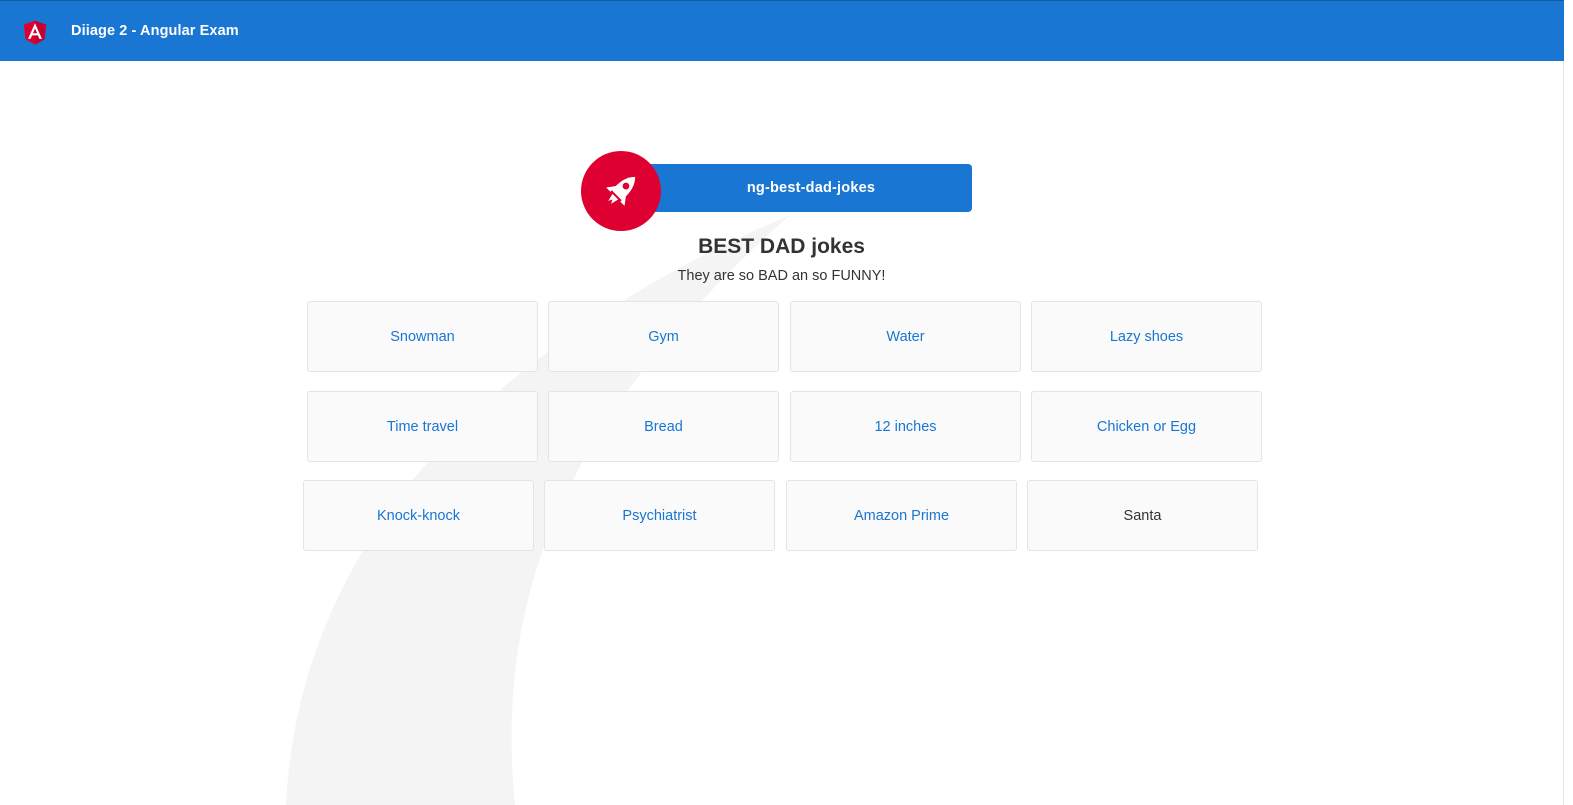  I want to click on app-name-banner: ng-best-dad-jokes, so click(801, 188).